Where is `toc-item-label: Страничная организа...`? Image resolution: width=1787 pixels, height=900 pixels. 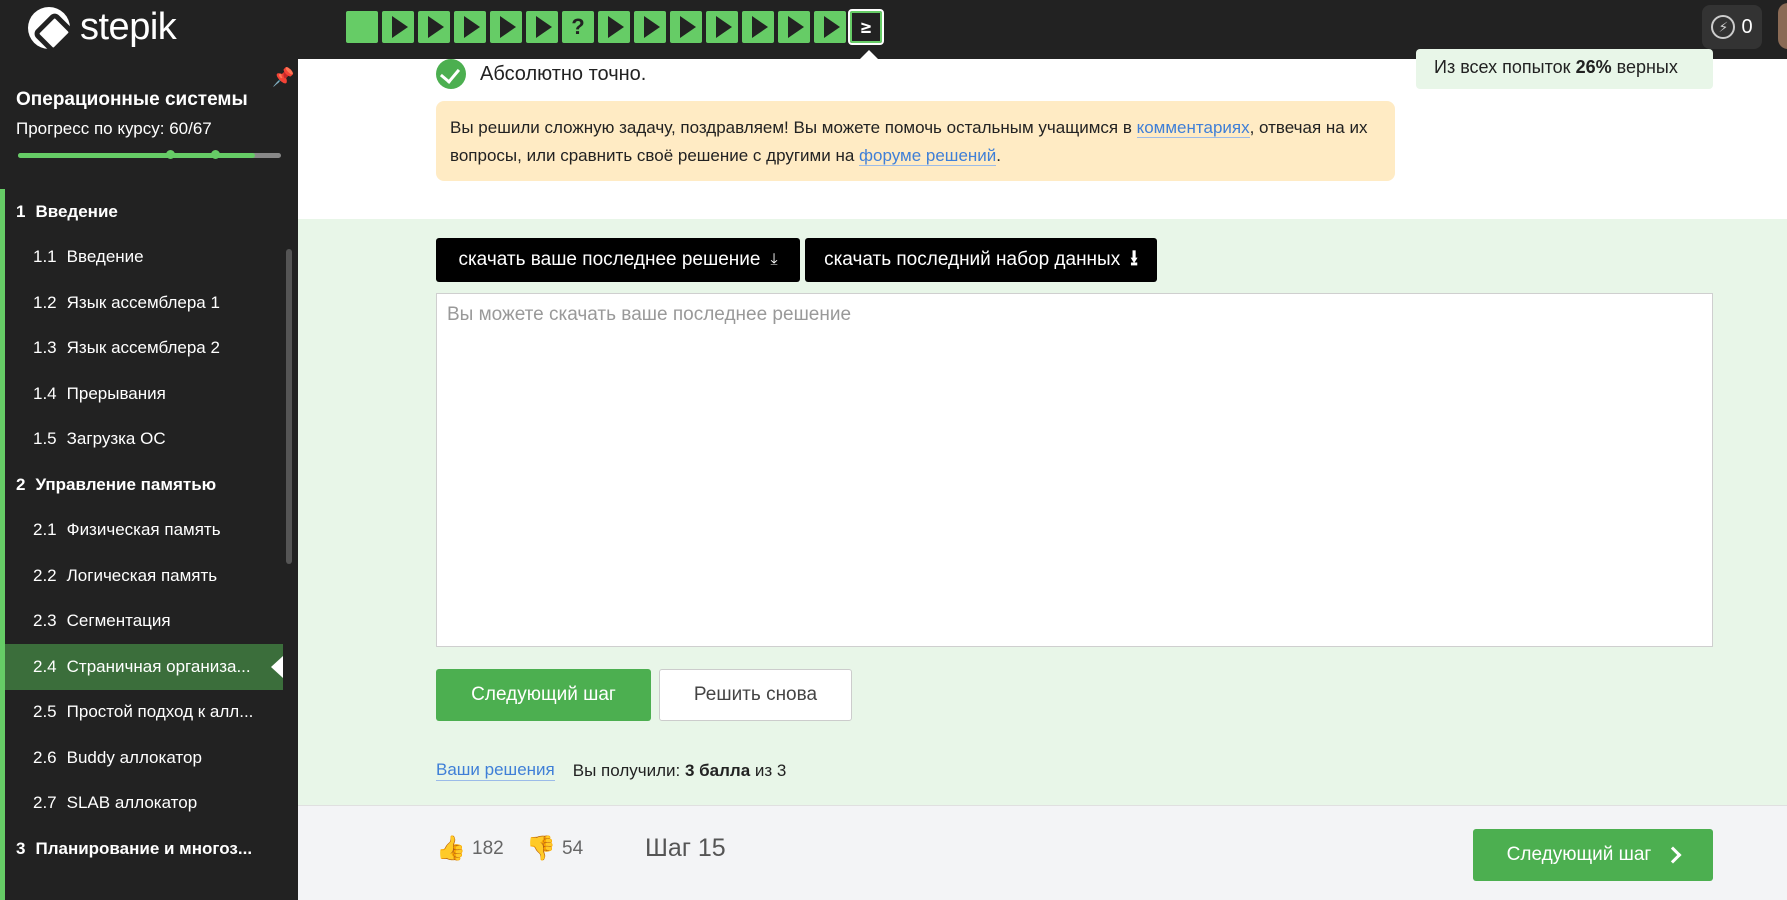
toc-item-label: Страничная организа... is located at coordinates (158, 666).